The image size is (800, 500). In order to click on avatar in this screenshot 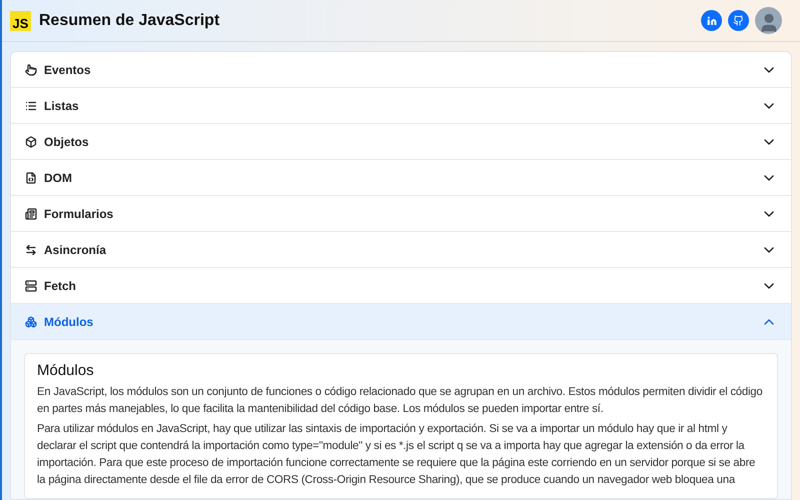, I will do `click(768, 20)`.